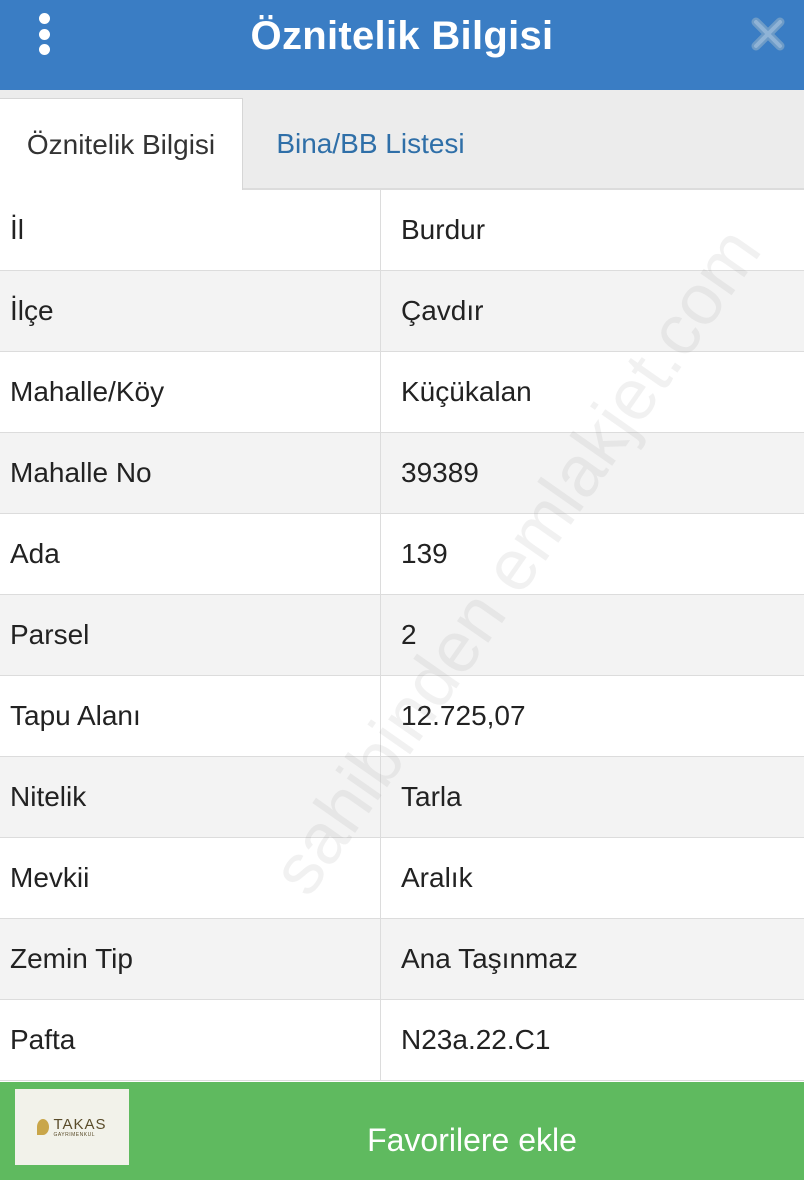  What do you see at coordinates (43, 1127) in the screenshot?
I see `leaf-icon` at bounding box center [43, 1127].